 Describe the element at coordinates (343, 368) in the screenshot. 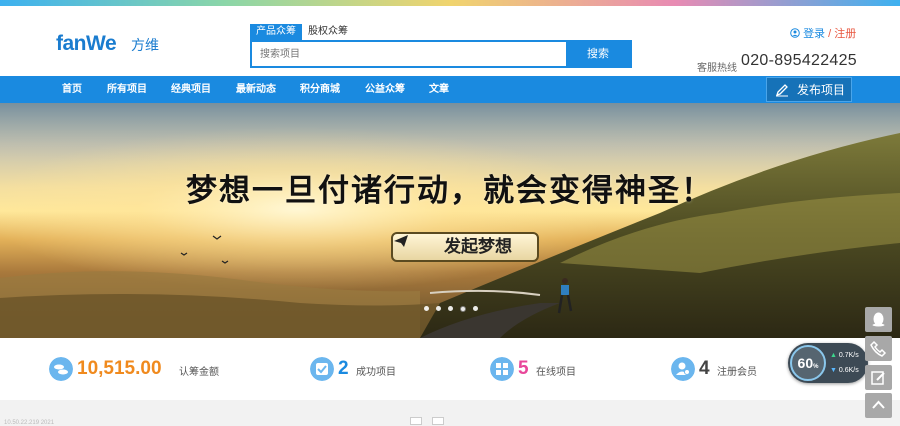

I see `stat-value: 2` at that location.